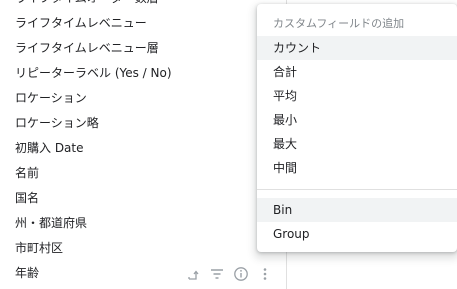 The image size is (457, 289). What do you see at coordinates (357, 72) in the screenshot?
I see `menu-item-sum: 合計` at bounding box center [357, 72].